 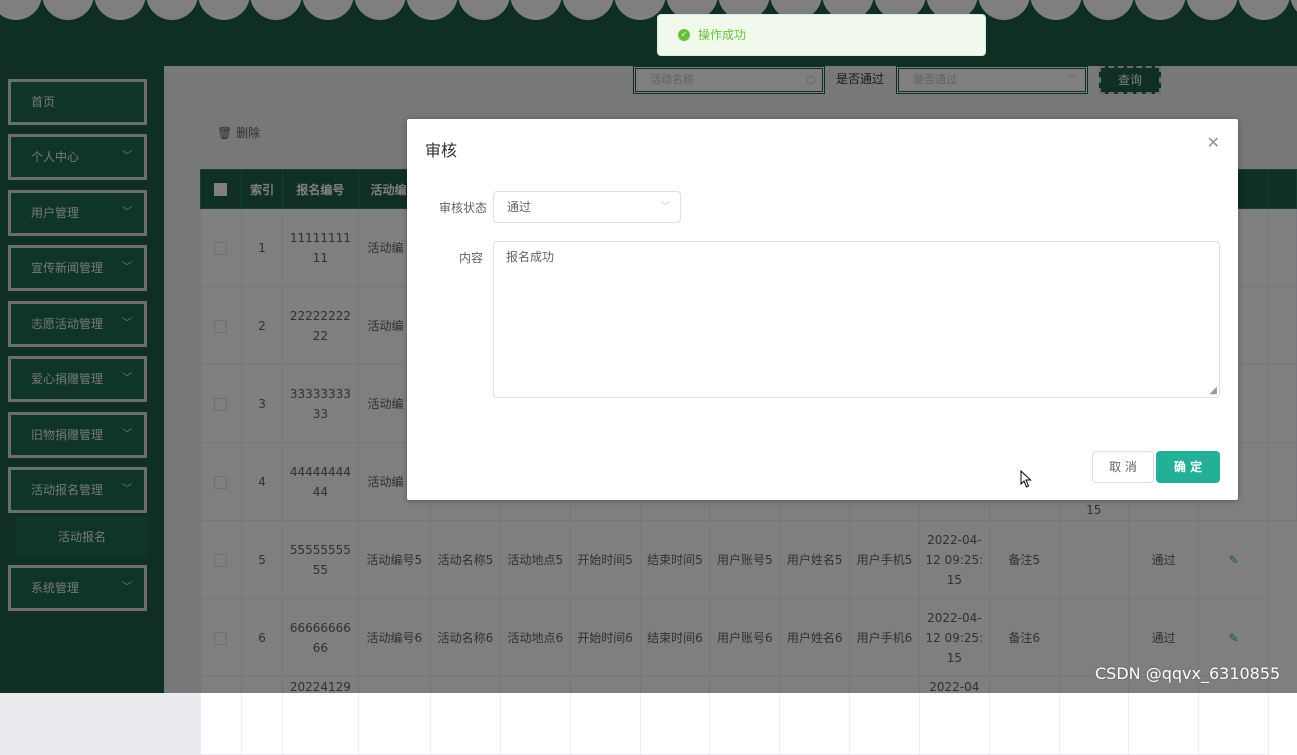 I want to click on content-value: 报名成功, so click(x=530, y=257).